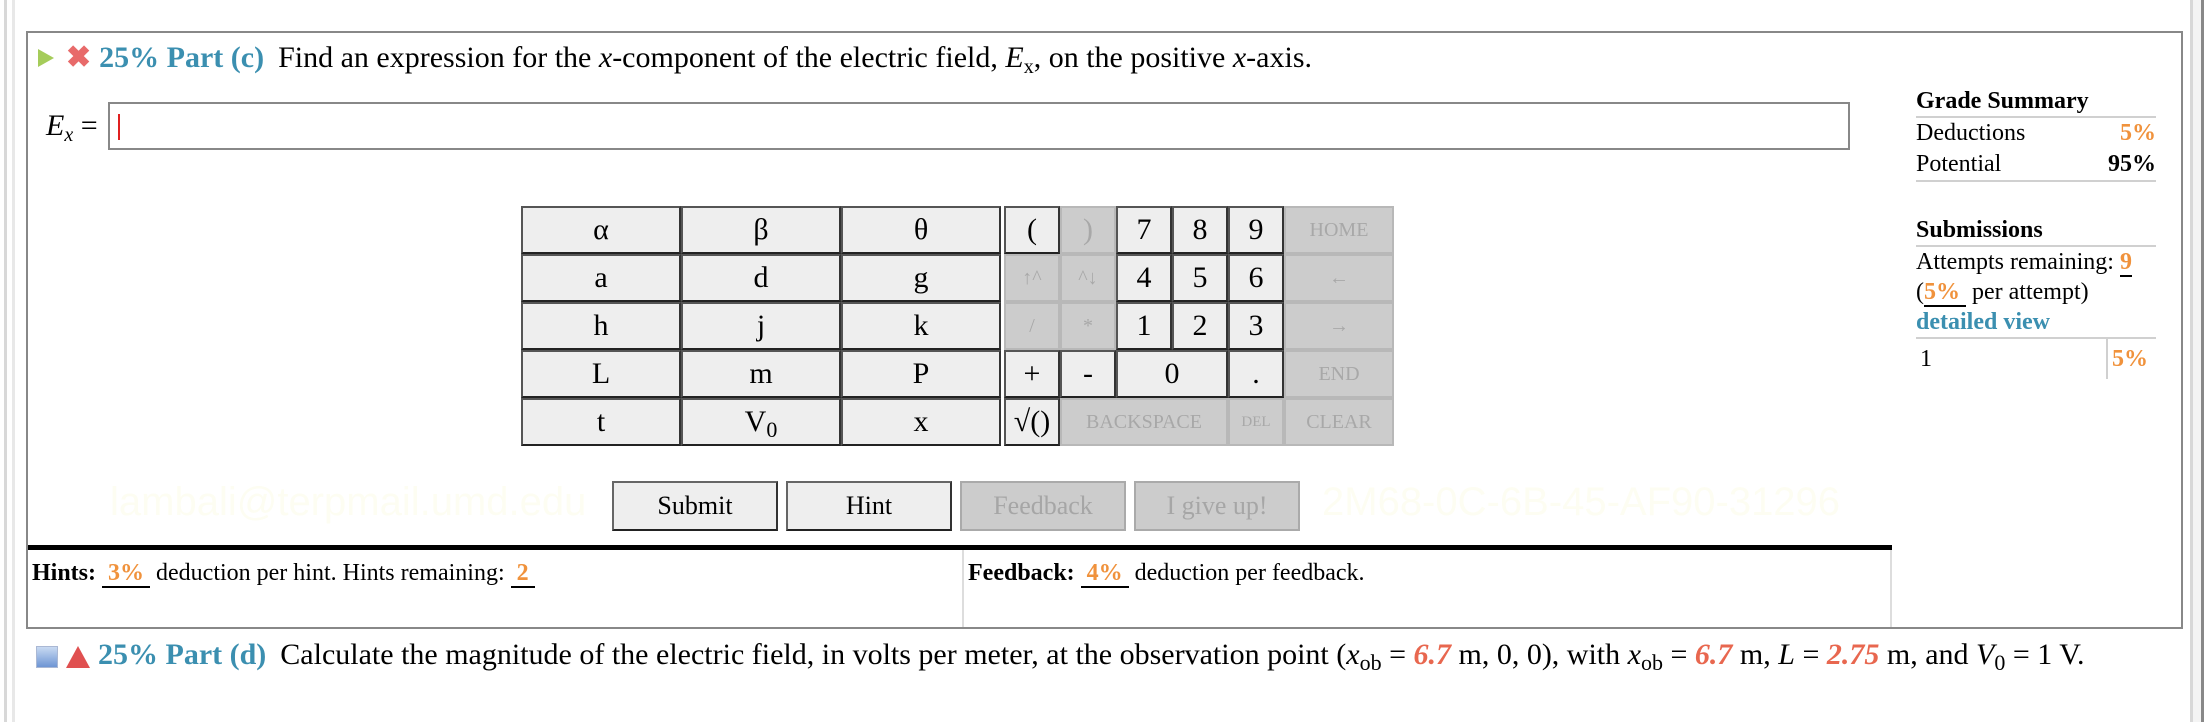 The height and width of the screenshot is (722, 2204). Describe the element at coordinates (1853, 654) in the screenshot. I see `L-value: 2.75` at that location.